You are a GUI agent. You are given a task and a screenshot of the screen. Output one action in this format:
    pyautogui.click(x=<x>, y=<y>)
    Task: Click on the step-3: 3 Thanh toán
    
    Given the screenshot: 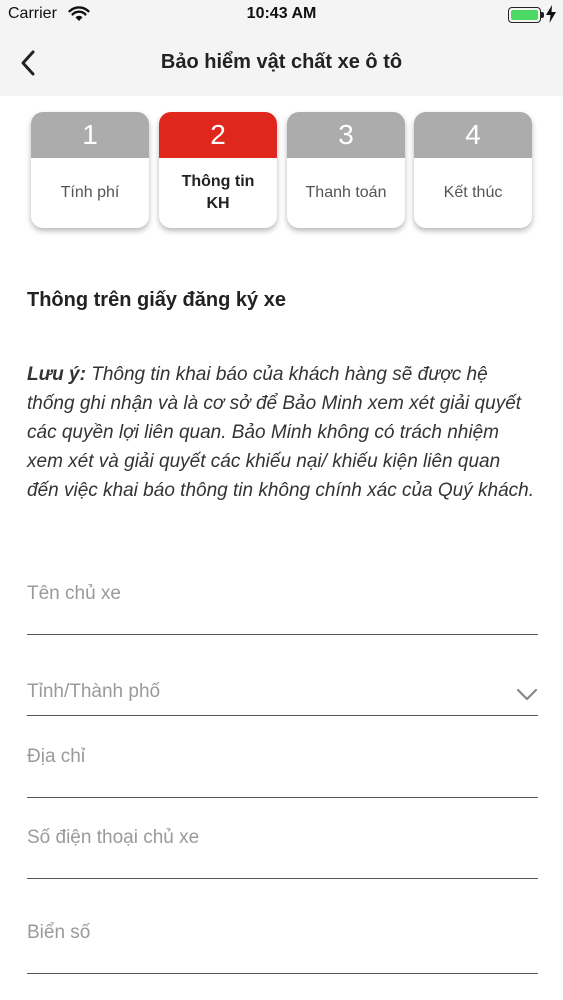 What is the action you would take?
    pyautogui.click(x=346, y=170)
    